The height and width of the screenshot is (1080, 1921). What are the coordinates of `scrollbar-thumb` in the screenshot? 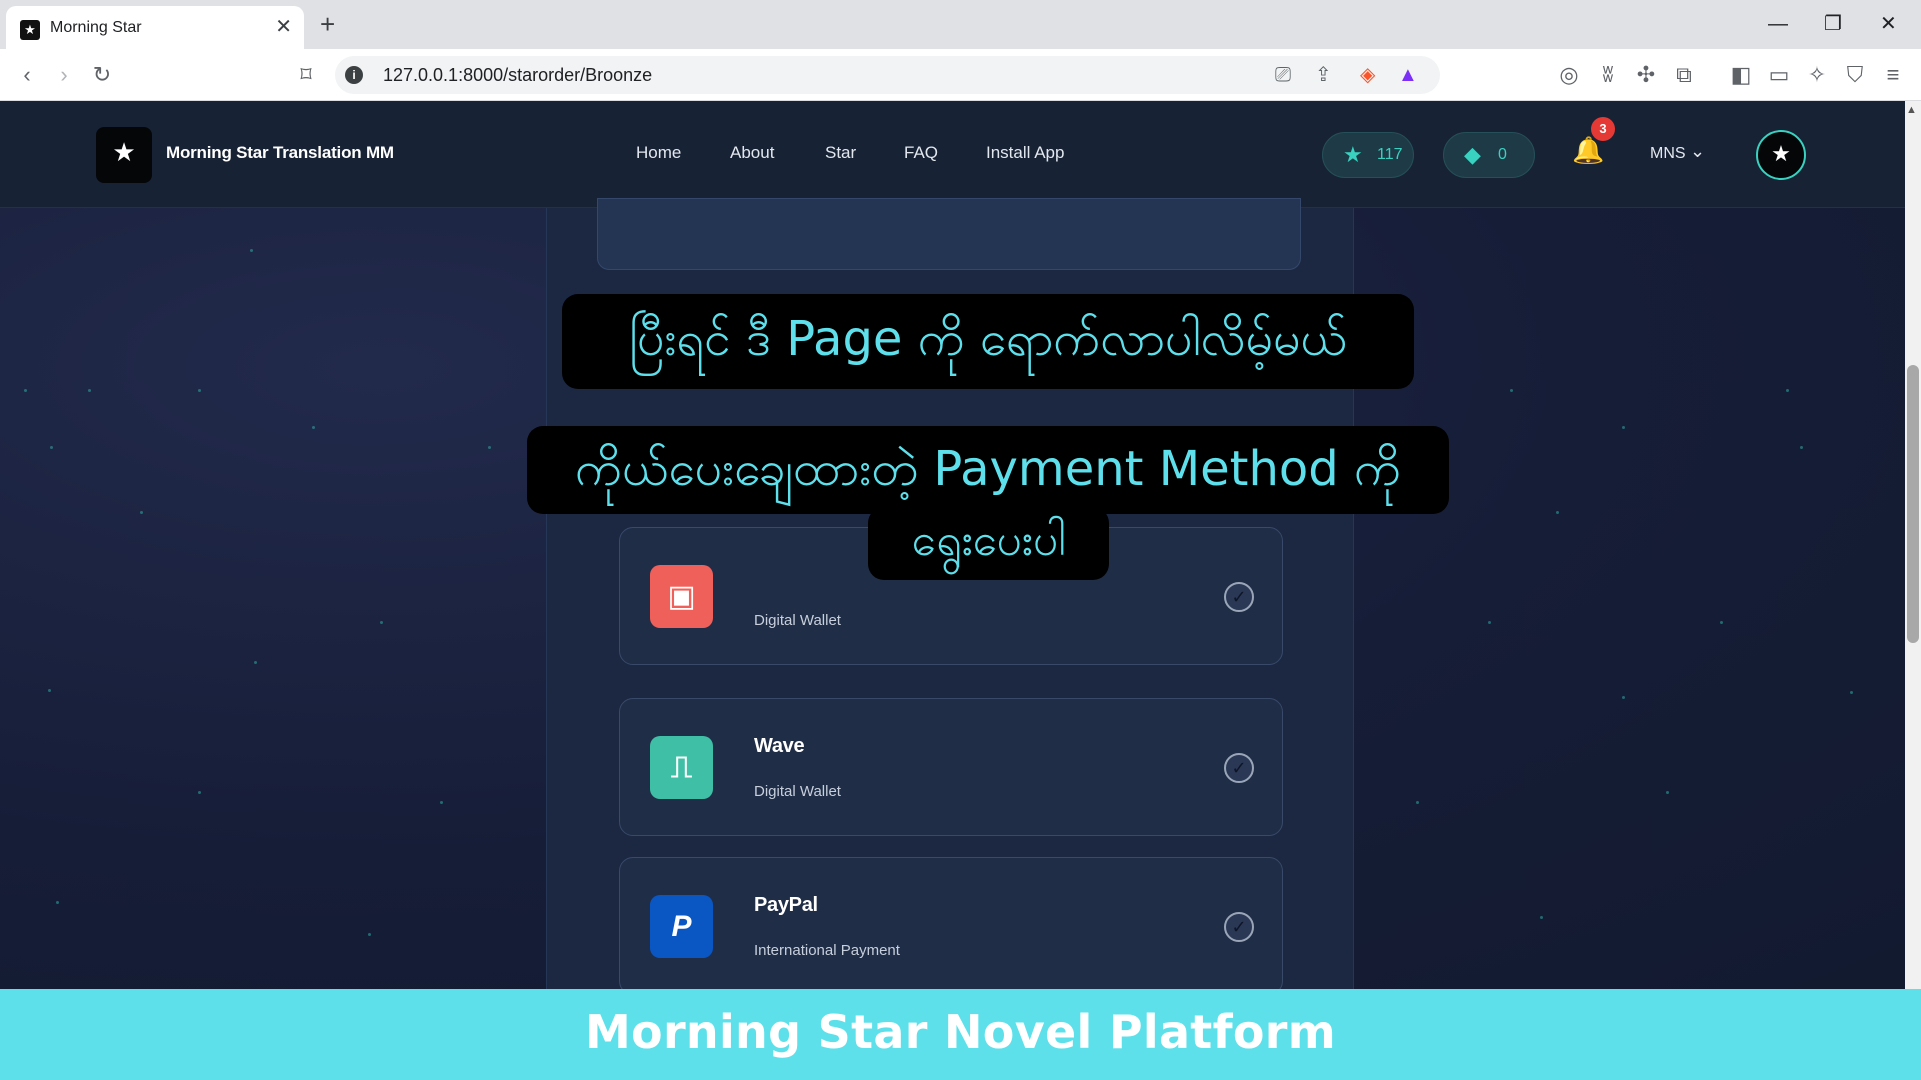 It's located at (1913, 504).